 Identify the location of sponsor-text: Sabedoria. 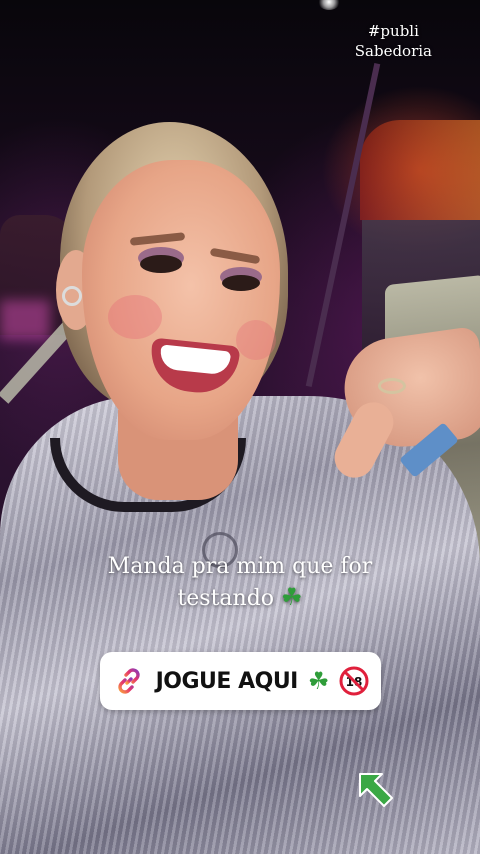
(393, 51).